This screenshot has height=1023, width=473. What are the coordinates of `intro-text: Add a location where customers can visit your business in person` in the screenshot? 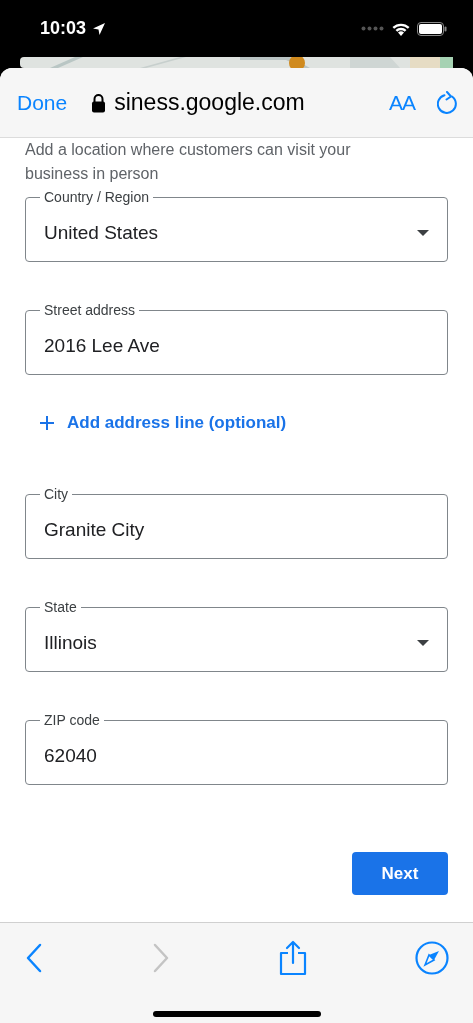 It's located at (188, 162).